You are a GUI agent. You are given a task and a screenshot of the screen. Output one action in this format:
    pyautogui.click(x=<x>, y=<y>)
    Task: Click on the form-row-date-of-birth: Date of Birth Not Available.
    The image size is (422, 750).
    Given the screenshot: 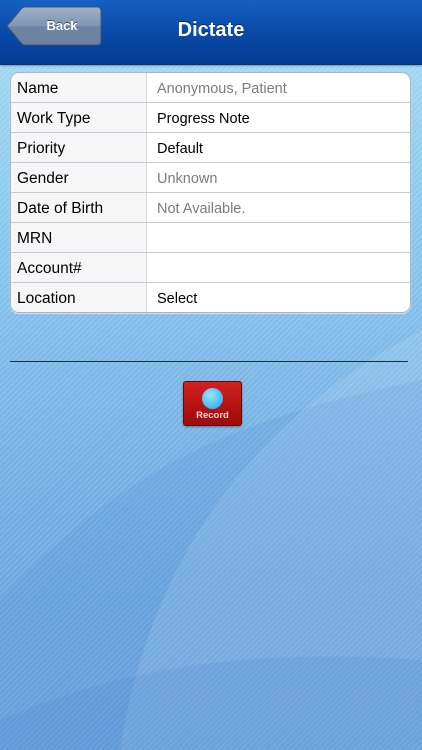 What is the action you would take?
    pyautogui.click(x=210, y=208)
    